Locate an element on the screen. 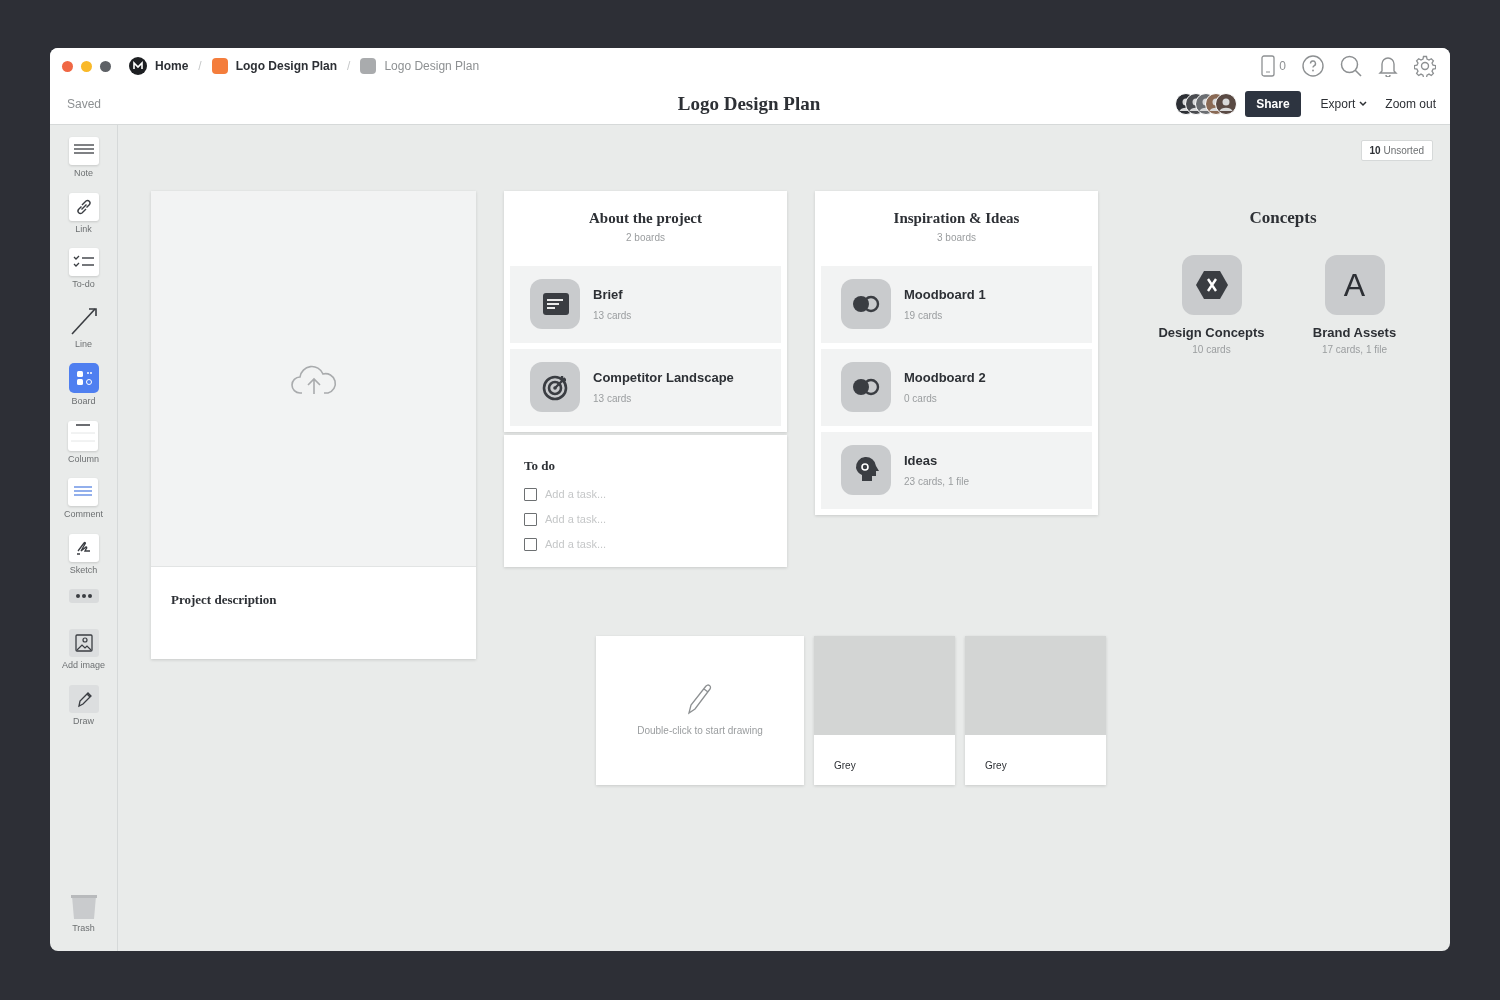 The image size is (1500, 1000). device-count: 0 is located at coordinates (1282, 66).